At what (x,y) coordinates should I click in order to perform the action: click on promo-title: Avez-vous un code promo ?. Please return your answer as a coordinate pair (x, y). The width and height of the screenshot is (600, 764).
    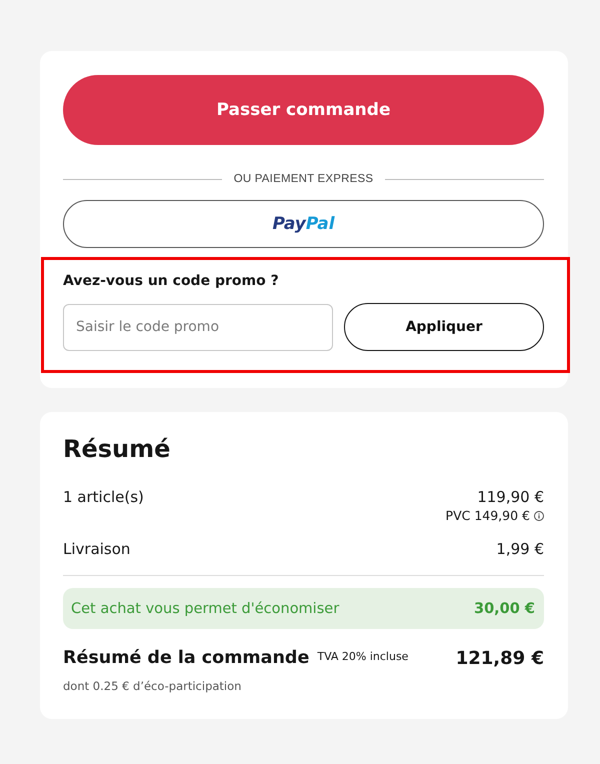
    Looking at the image, I should click on (171, 281).